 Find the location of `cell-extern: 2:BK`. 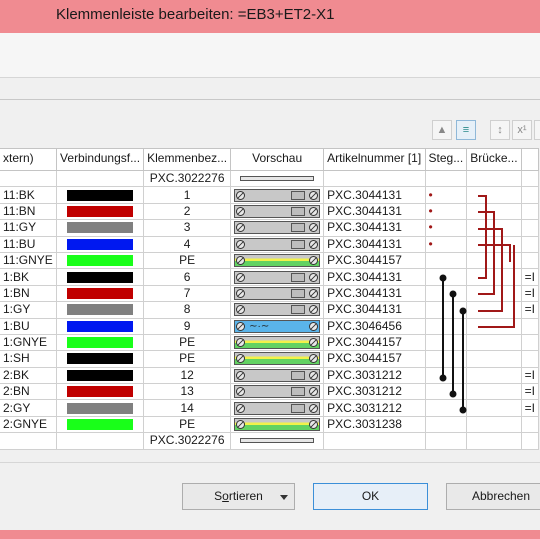

cell-extern: 2:BK is located at coordinates (29, 375).